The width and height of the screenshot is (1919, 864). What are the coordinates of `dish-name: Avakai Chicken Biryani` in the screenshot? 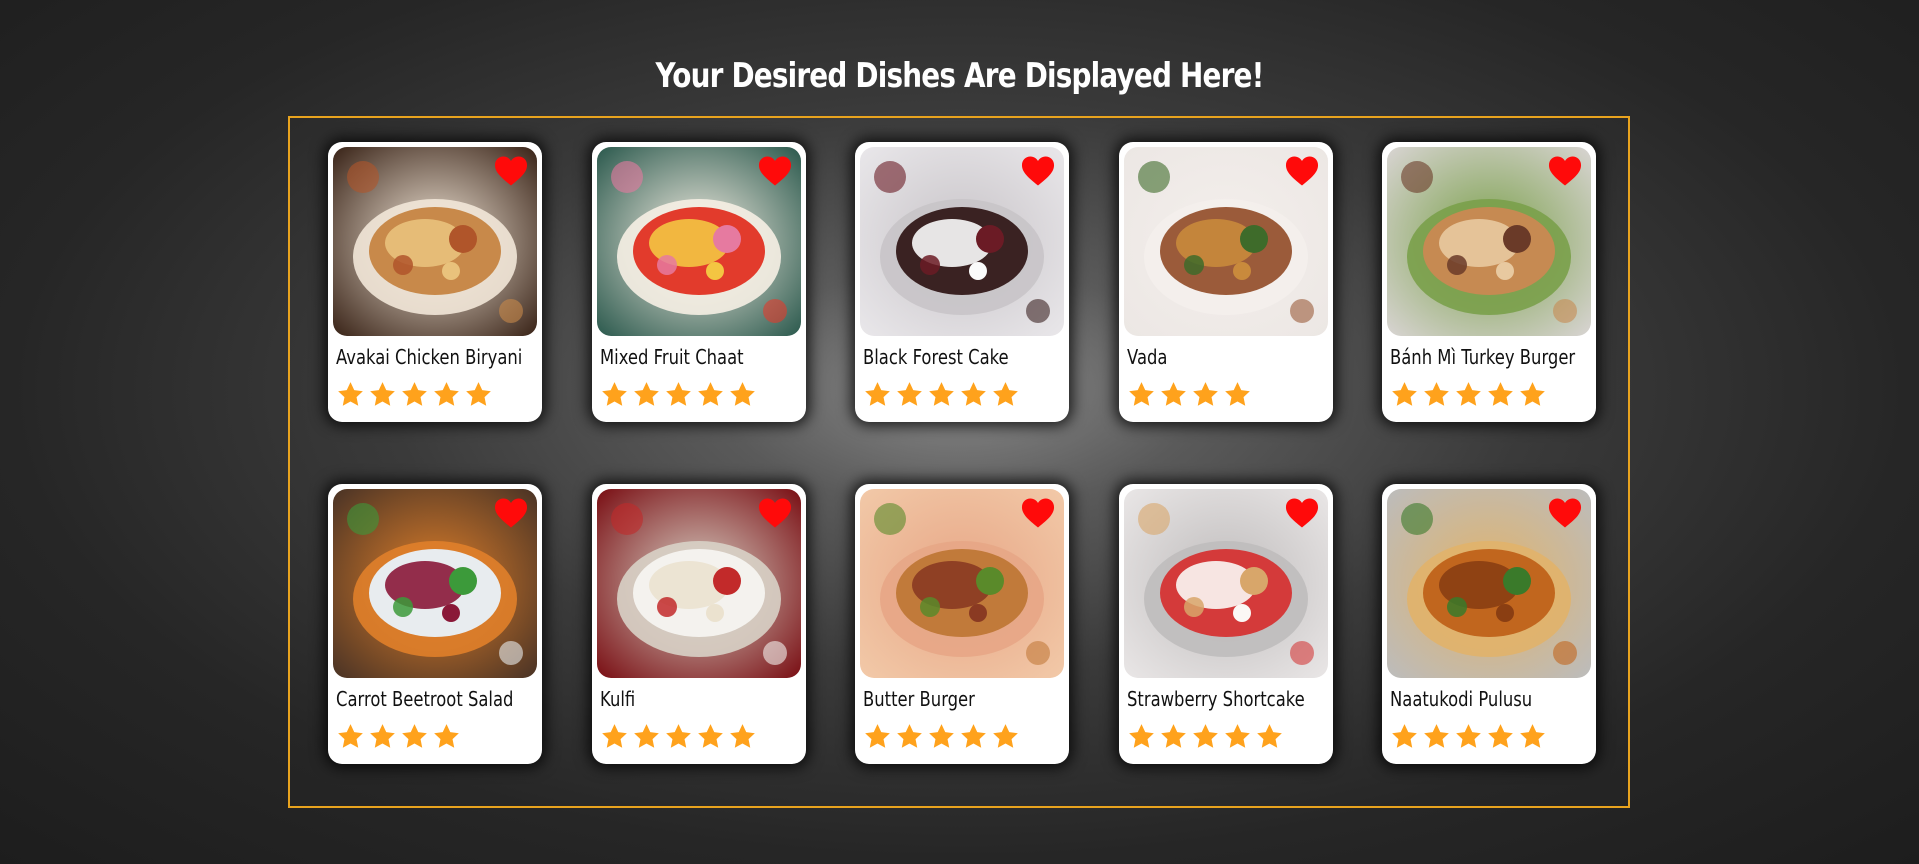 It's located at (429, 357).